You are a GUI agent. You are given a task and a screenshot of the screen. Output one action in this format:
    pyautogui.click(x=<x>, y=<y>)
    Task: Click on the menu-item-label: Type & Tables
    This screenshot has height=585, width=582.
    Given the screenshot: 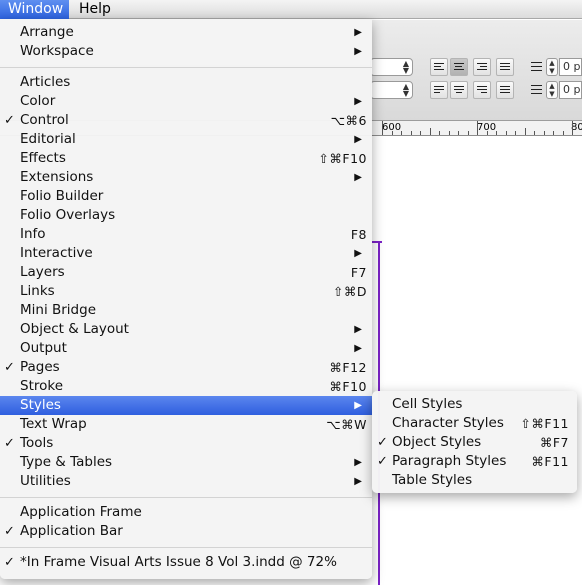 What is the action you would take?
    pyautogui.click(x=66, y=462)
    